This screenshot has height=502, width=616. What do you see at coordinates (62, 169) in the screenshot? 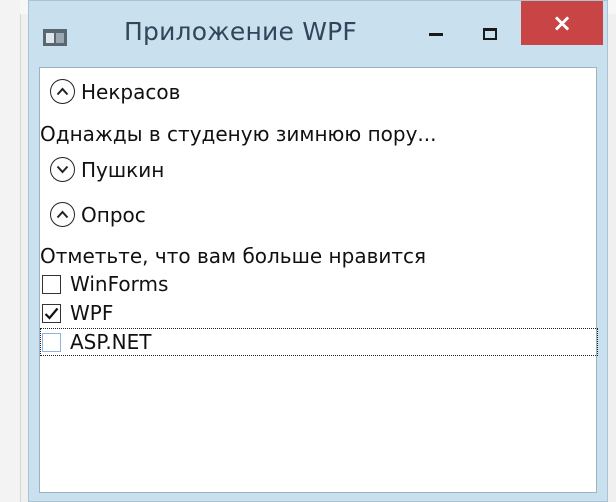
I see `chevron-down-icon` at bounding box center [62, 169].